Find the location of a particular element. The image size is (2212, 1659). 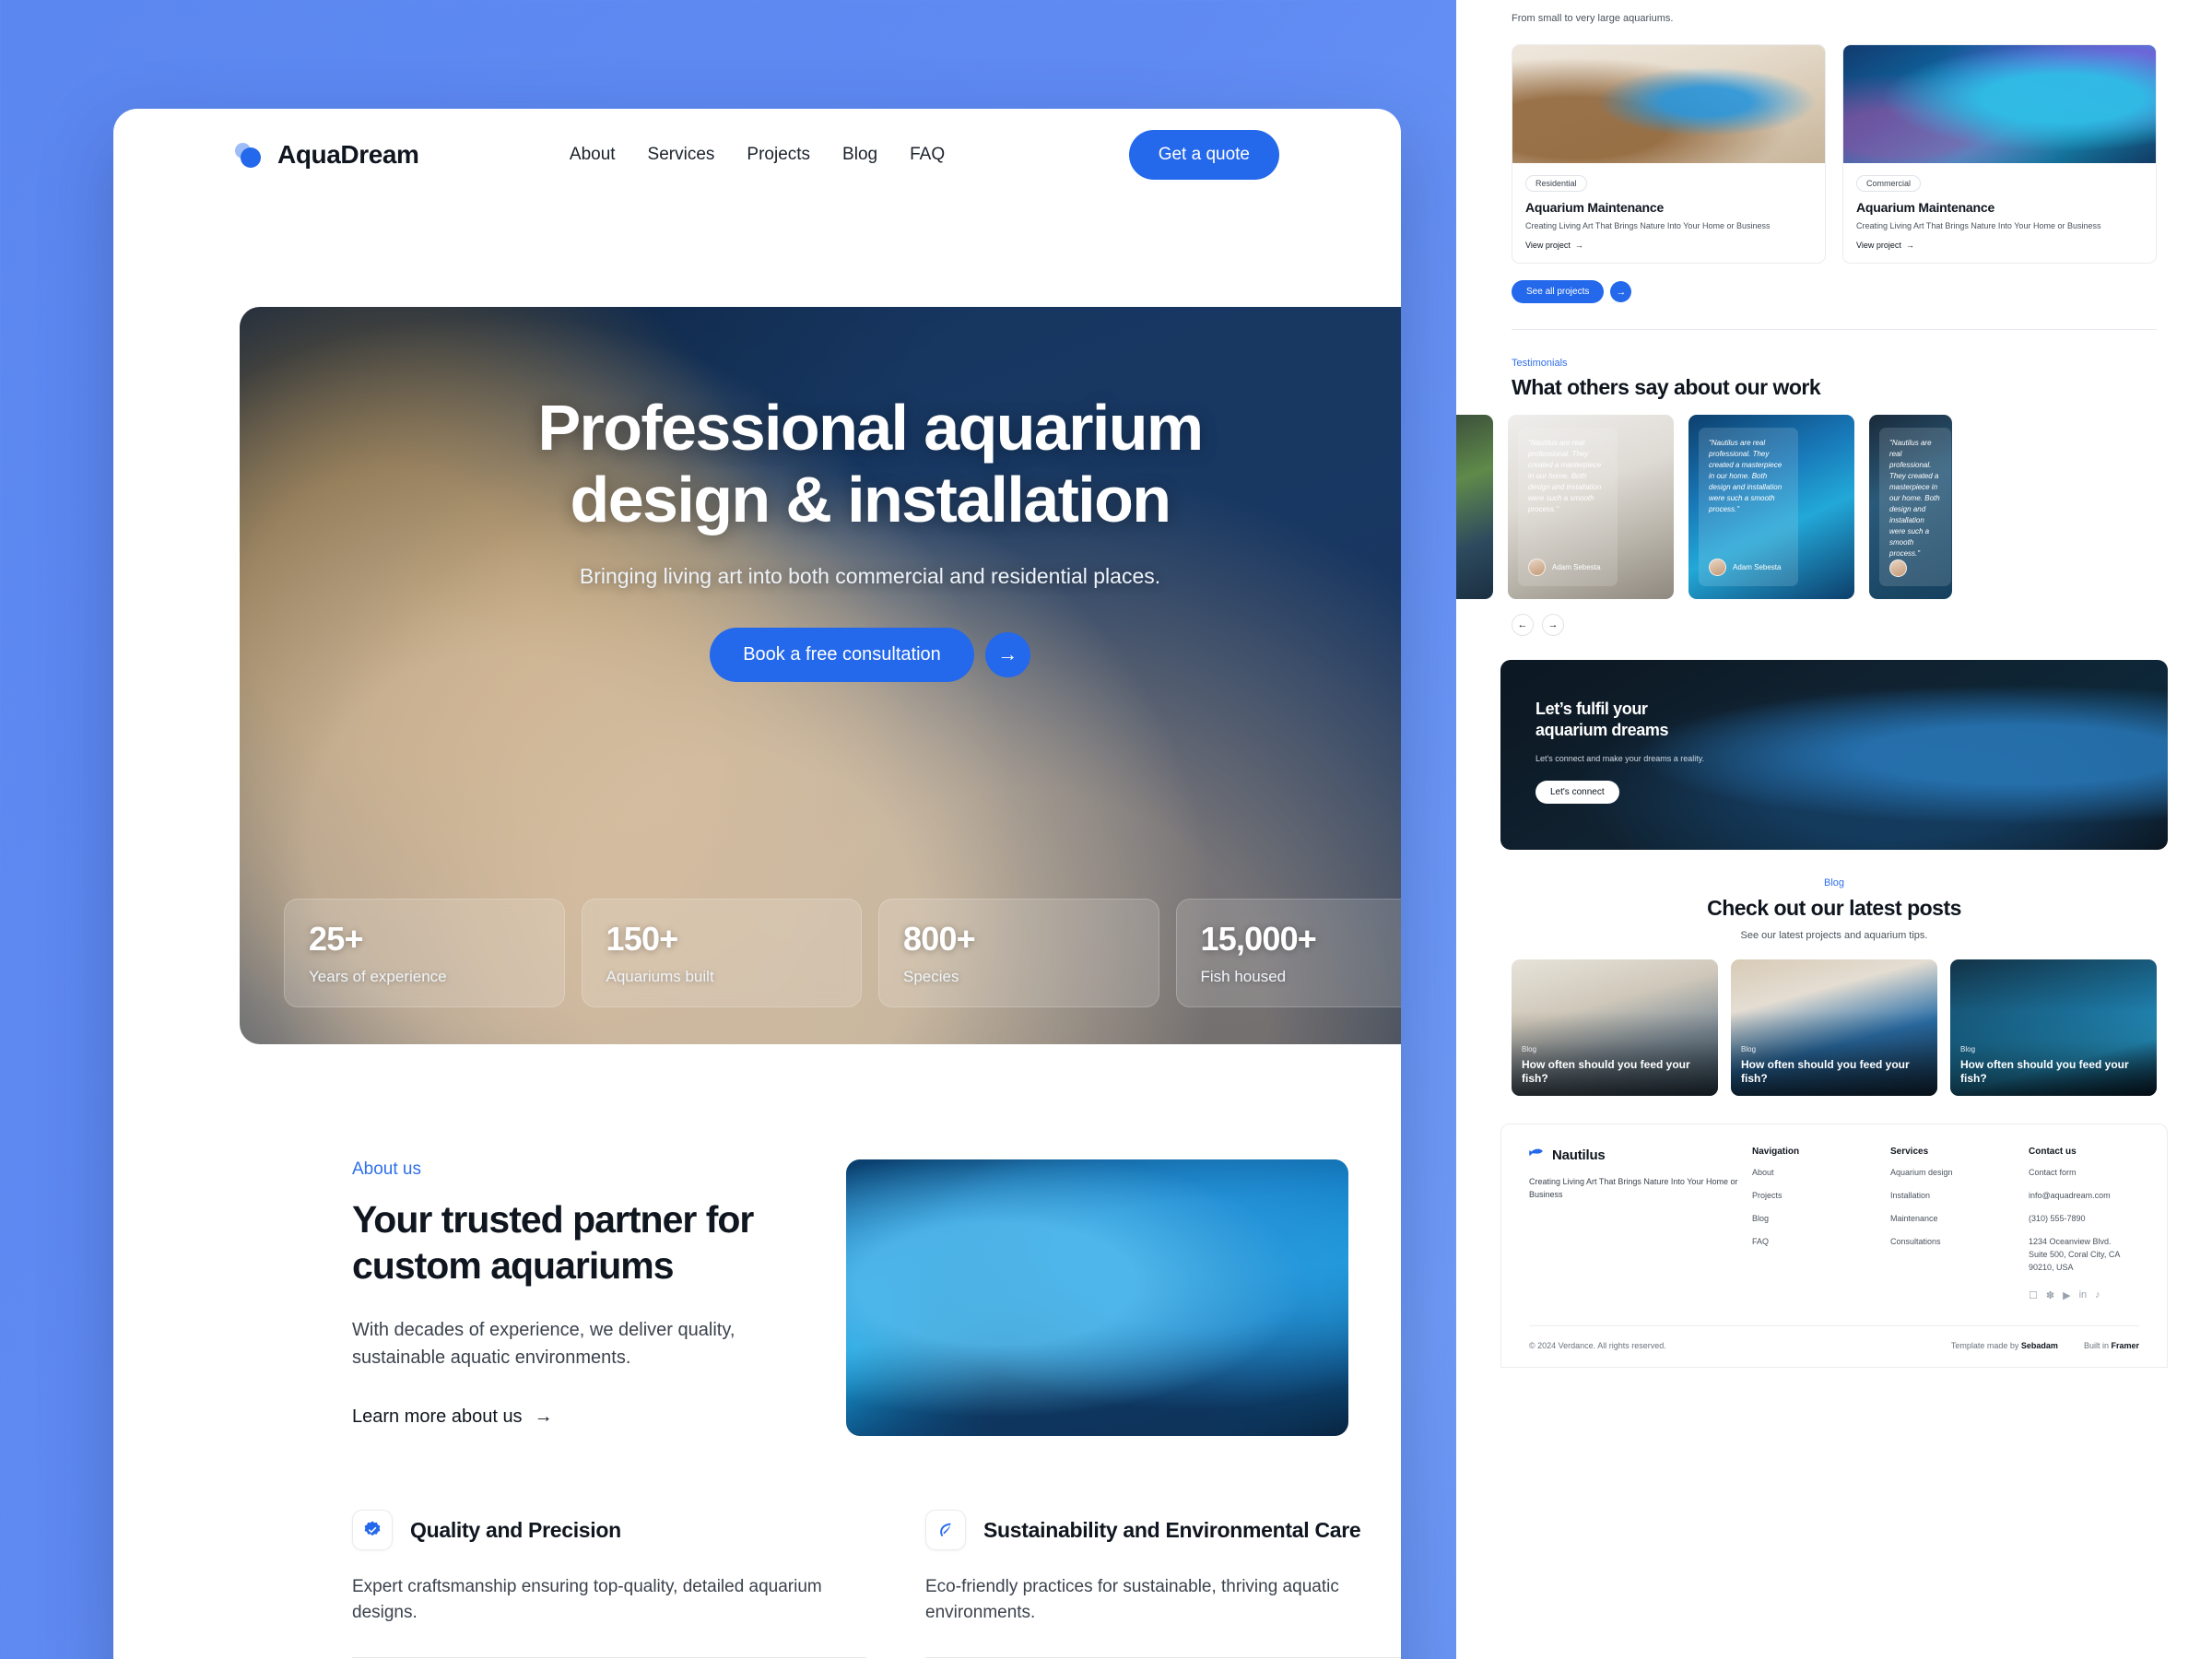

stat-label: Aquariums built is located at coordinates (660, 976).